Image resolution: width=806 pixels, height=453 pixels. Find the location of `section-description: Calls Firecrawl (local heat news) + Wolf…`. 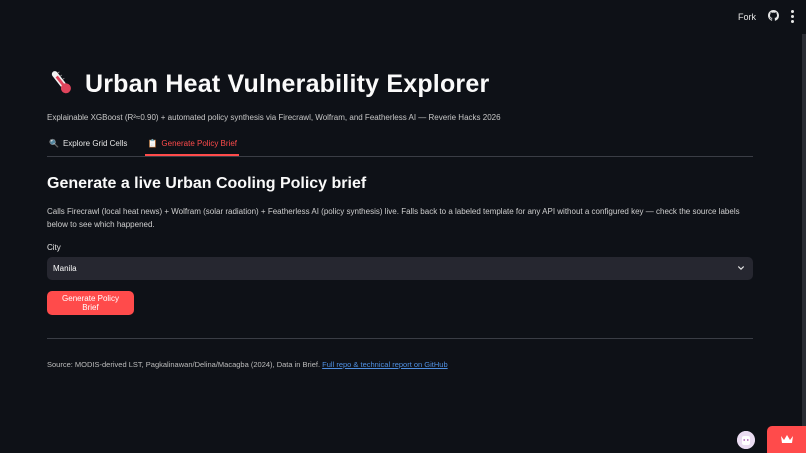

section-description: Calls Firecrawl (local heat news) + Wolf… is located at coordinates (393, 218).